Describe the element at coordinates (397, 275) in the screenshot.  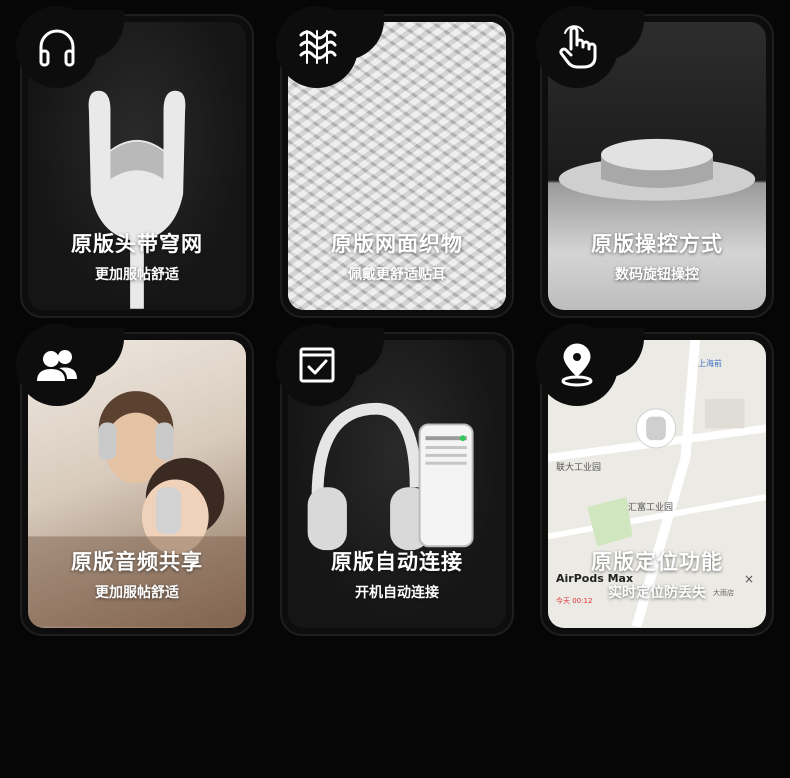
I see `card-subtitle: 佩戴更舒适贴耳` at that location.